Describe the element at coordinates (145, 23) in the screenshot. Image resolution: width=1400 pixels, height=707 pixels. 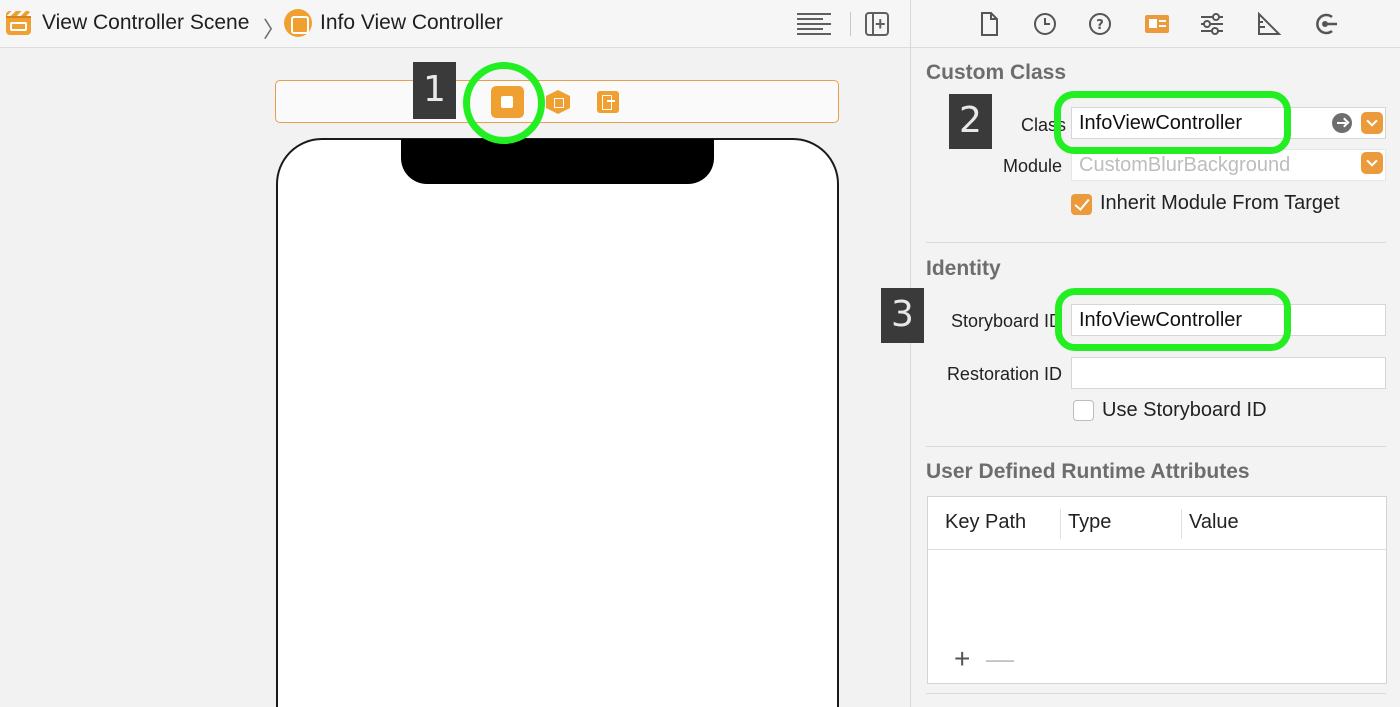
I see `breadcrumb-scene: View Controller Scene` at that location.